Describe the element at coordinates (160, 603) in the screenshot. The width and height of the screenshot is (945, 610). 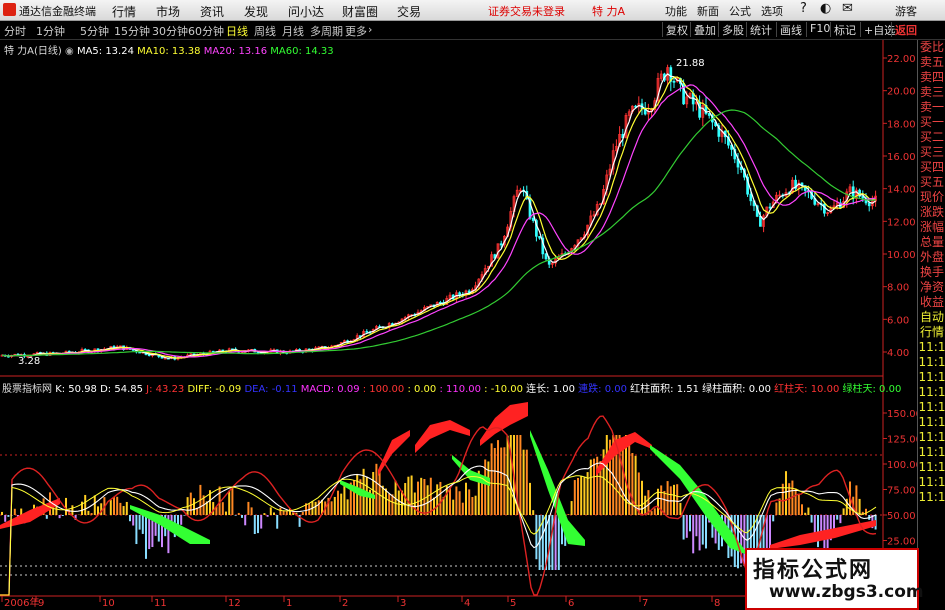
I see `x-tick-label: 11` at that location.